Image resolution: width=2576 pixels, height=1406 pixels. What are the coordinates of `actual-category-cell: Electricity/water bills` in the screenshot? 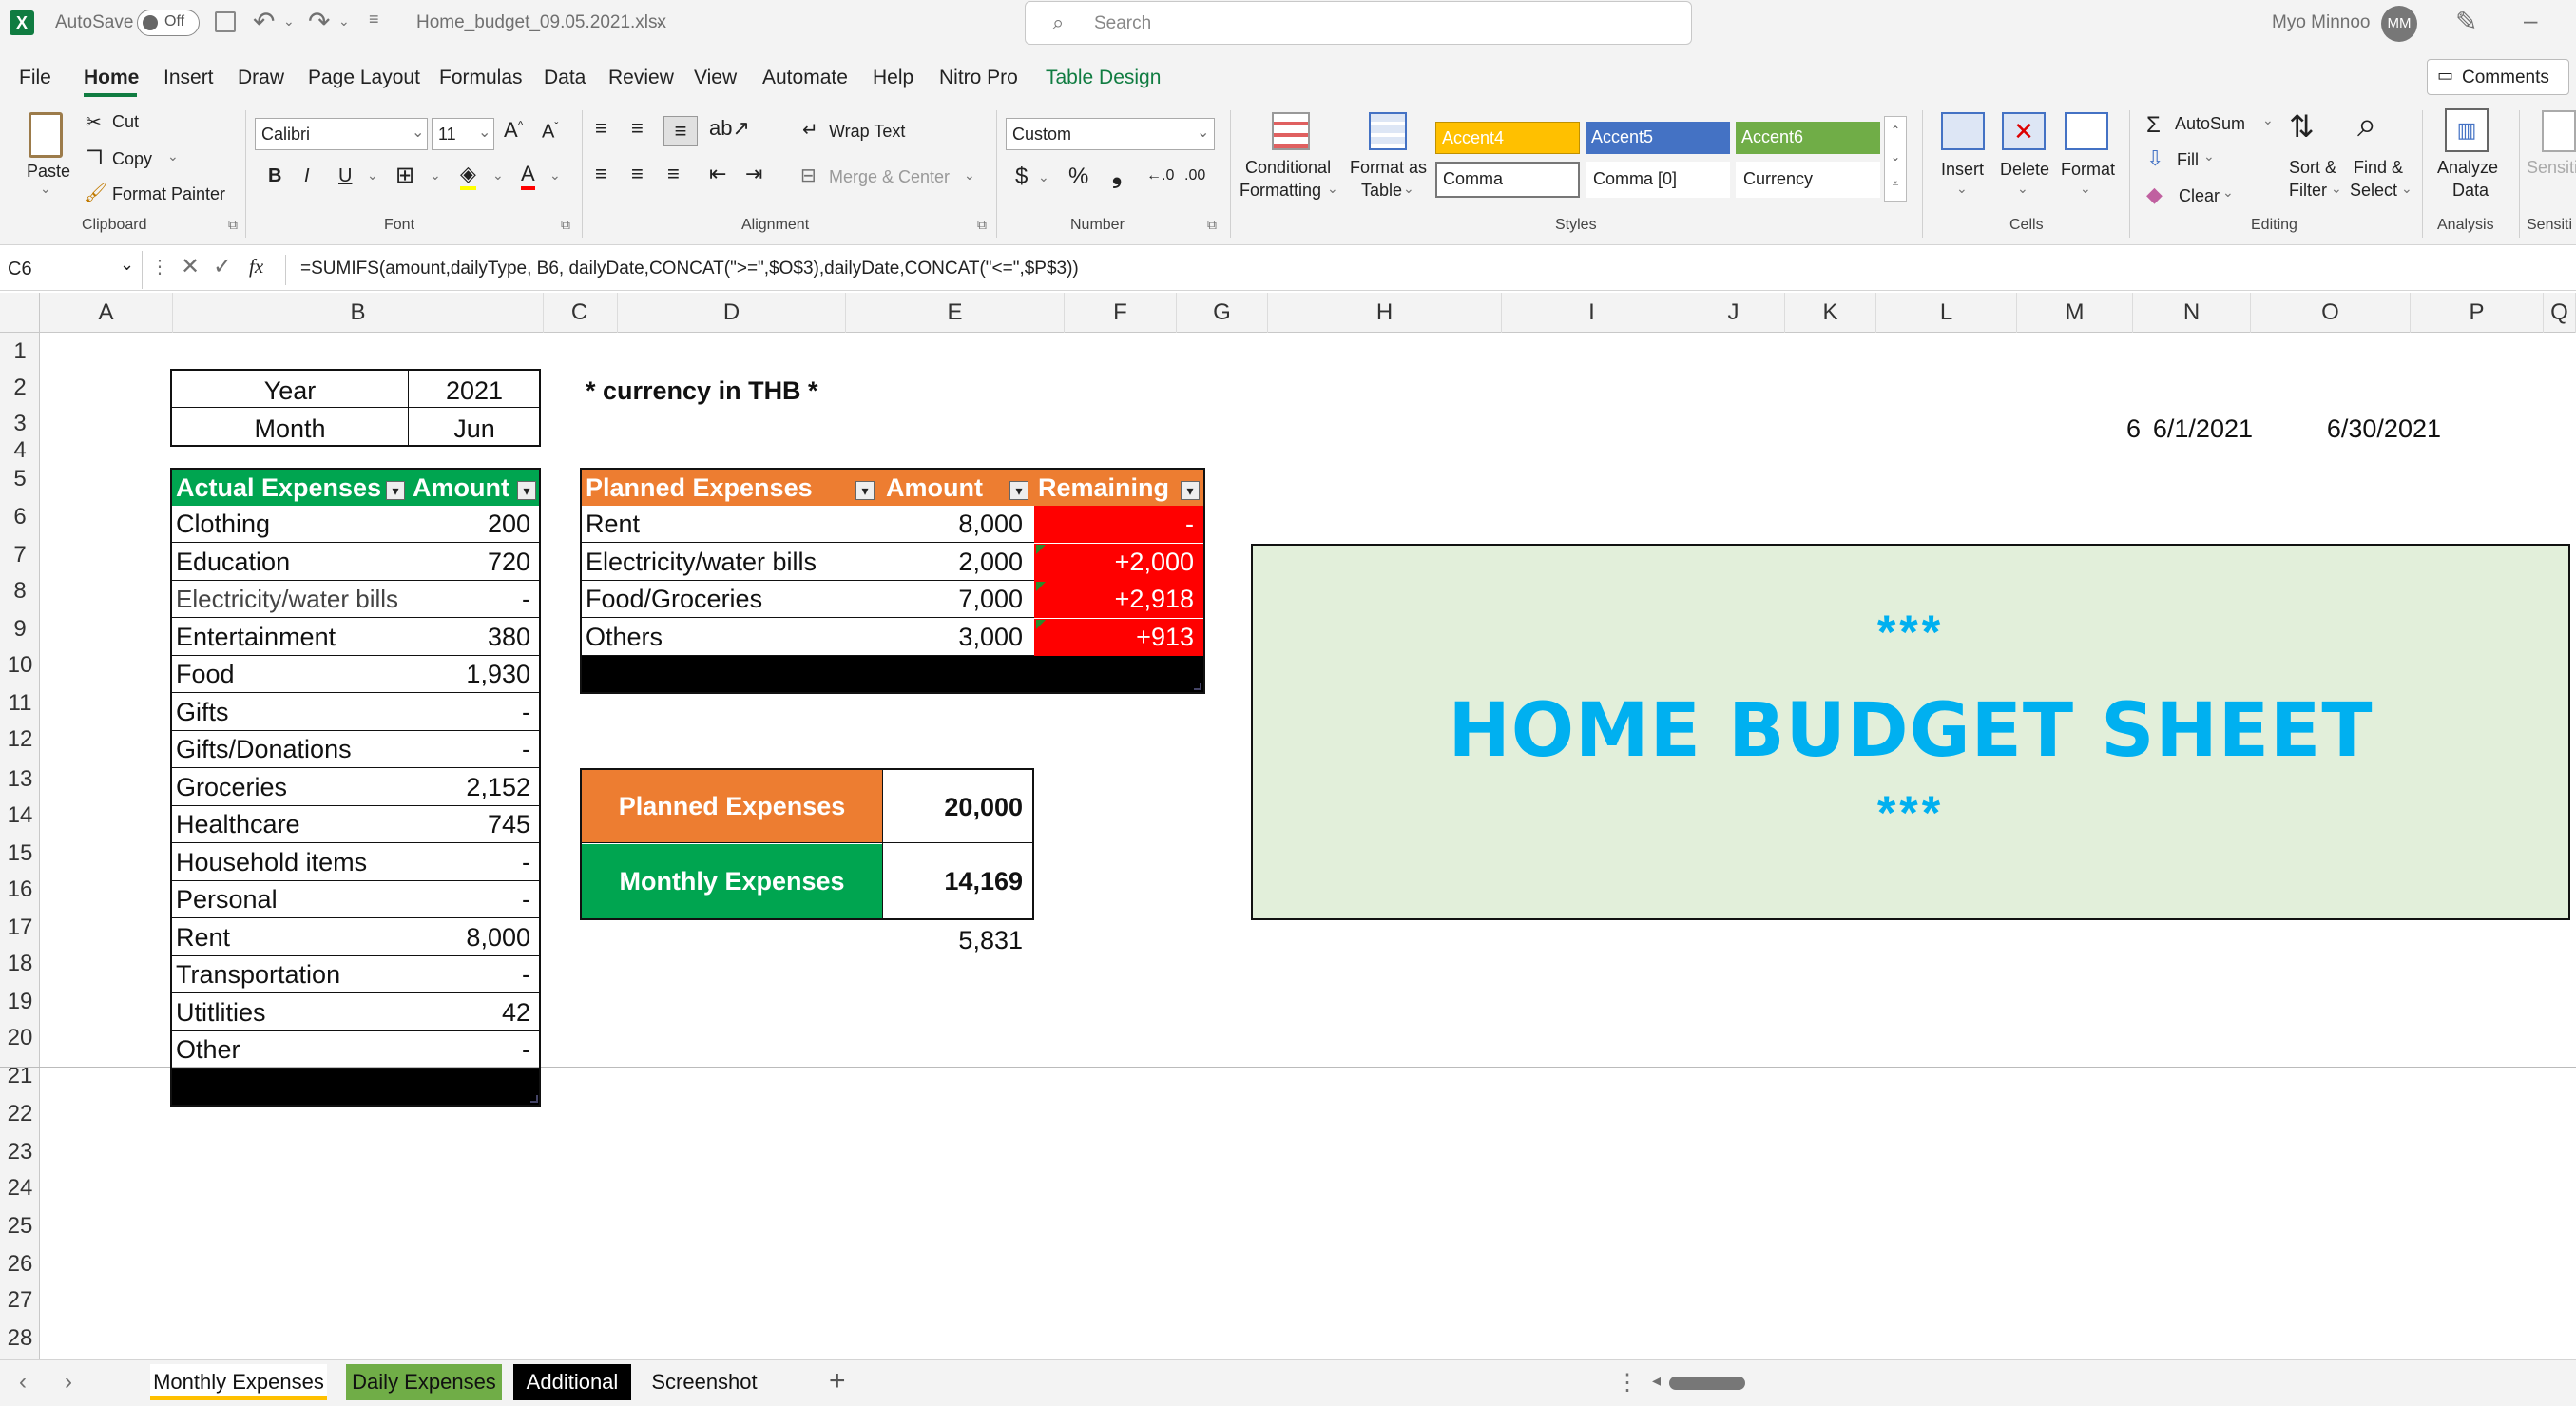 It's located at (287, 599).